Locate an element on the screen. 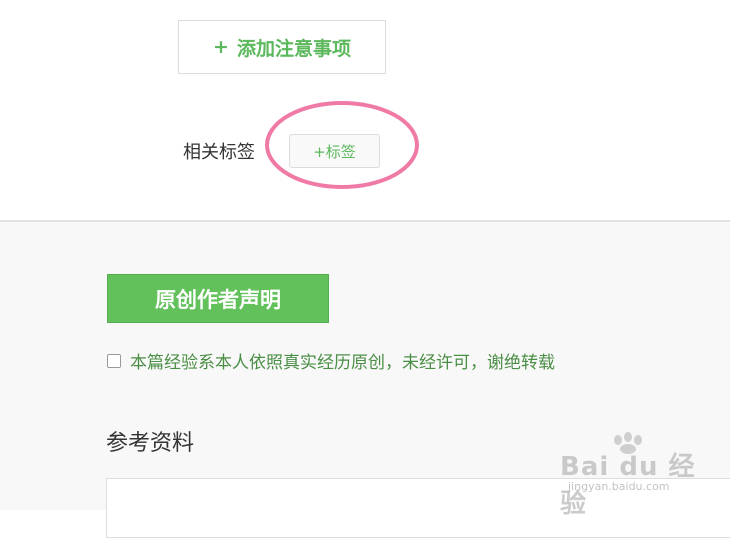  originality-statement: 本篇经验系本人依照真实经历原创，未经许可，谢绝转载 is located at coordinates (342, 363).